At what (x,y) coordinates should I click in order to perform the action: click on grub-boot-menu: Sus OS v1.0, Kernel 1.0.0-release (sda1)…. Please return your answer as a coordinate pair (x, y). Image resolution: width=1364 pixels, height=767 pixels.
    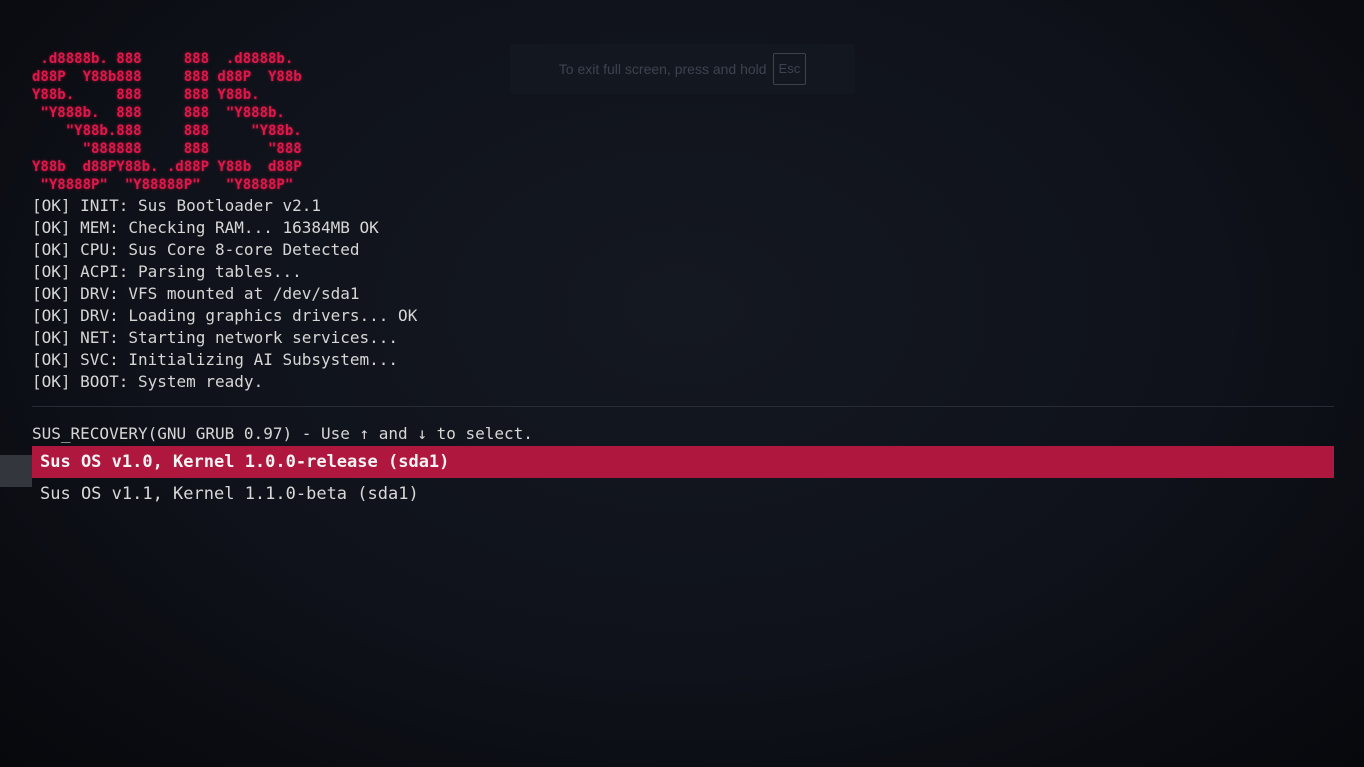
    Looking at the image, I should click on (683, 478).